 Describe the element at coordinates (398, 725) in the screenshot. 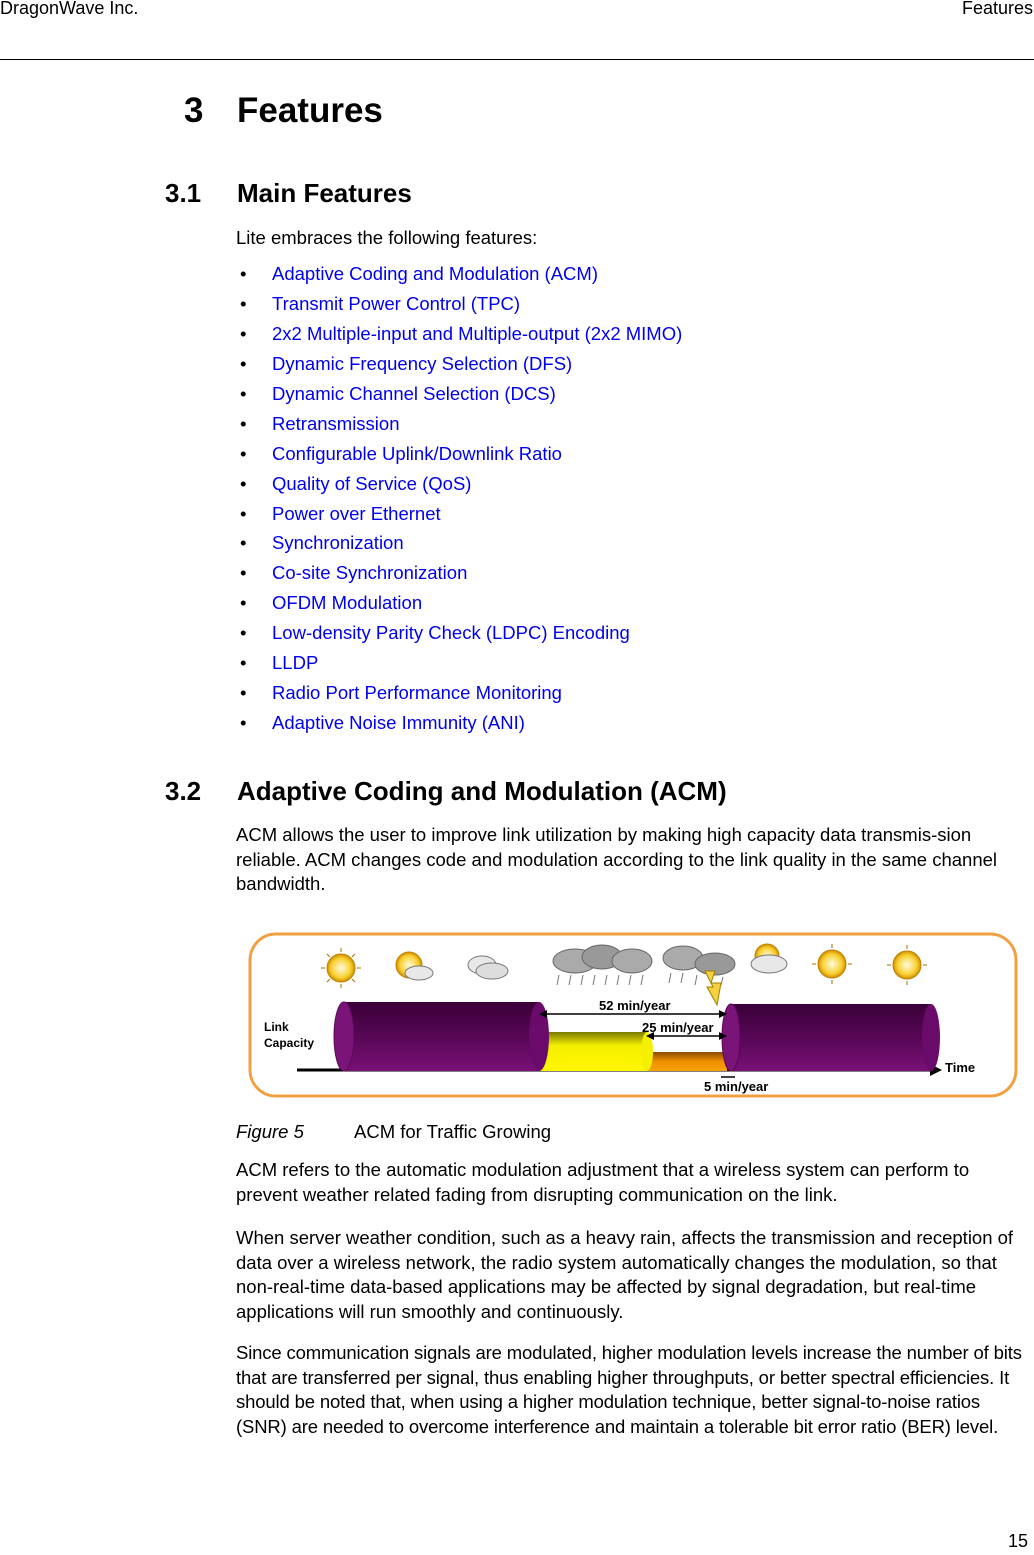

I see `feature-link: Adaptive Noise Immunity (ANI)` at that location.